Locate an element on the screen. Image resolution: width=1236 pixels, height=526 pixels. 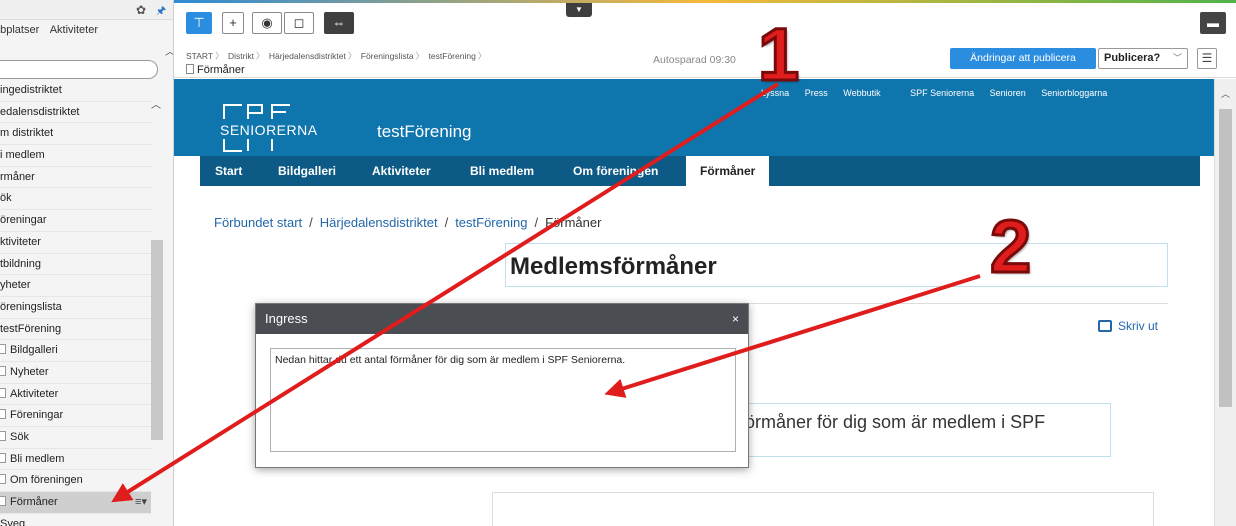
tree-item: m distriktet is located at coordinates (75, 134).